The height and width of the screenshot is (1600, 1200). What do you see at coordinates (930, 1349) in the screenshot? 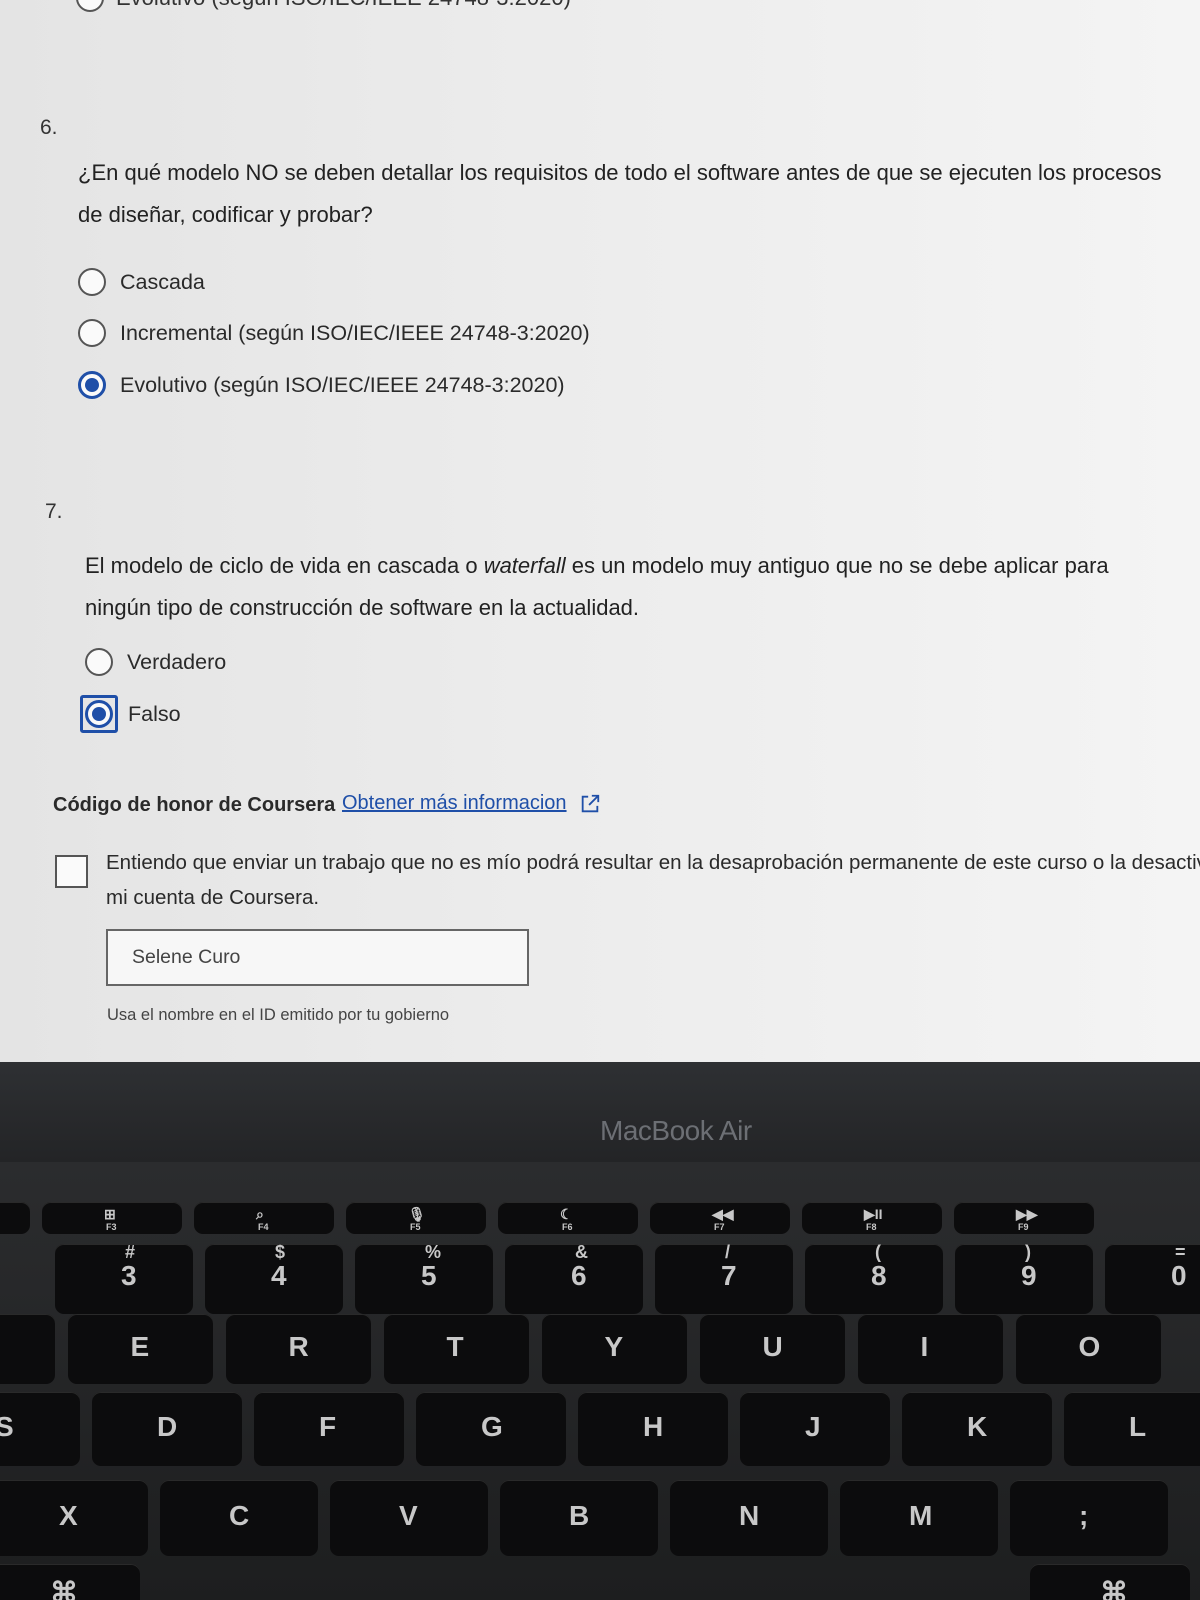
I see `key-i: I` at bounding box center [930, 1349].